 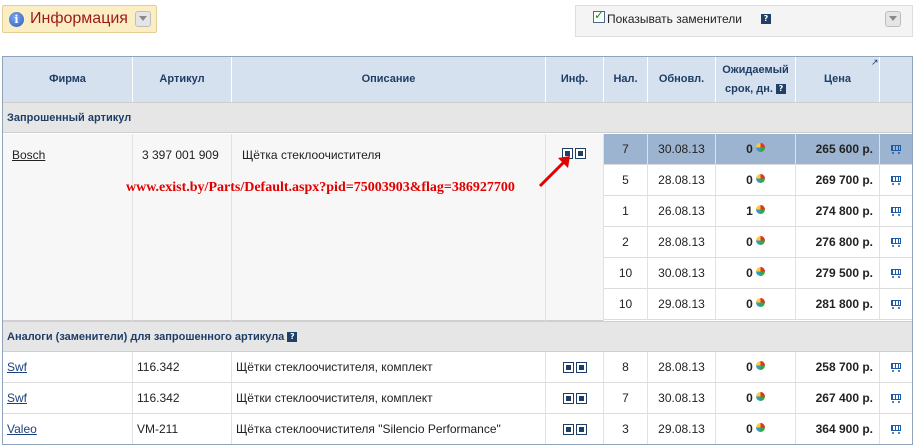 I want to click on offer-row: 7 30.08.13 0 265 600 р., so click(x=758, y=149).